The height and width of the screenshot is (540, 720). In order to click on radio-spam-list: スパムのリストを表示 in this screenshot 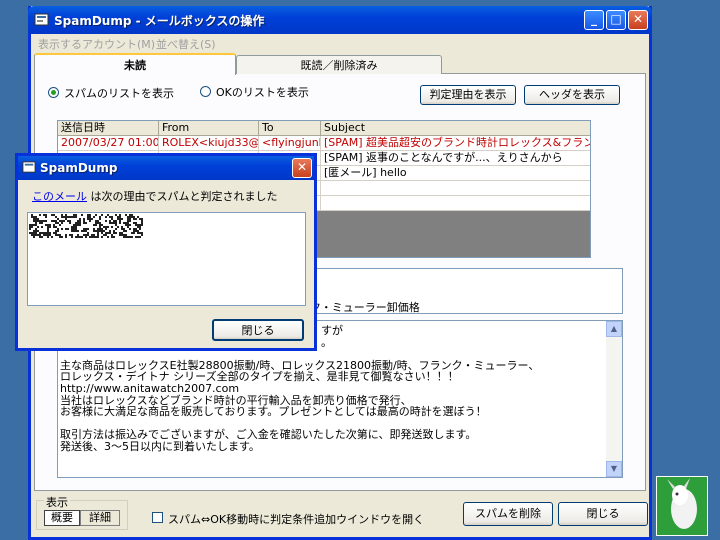, I will do `click(111, 93)`.